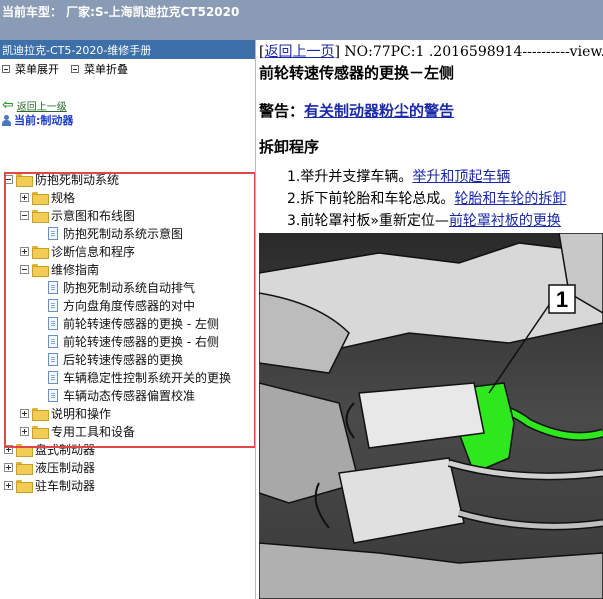  What do you see at coordinates (42, 105) in the screenshot?
I see `back-to-parent-label: 返回上一级` at bounding box center [42, 105].